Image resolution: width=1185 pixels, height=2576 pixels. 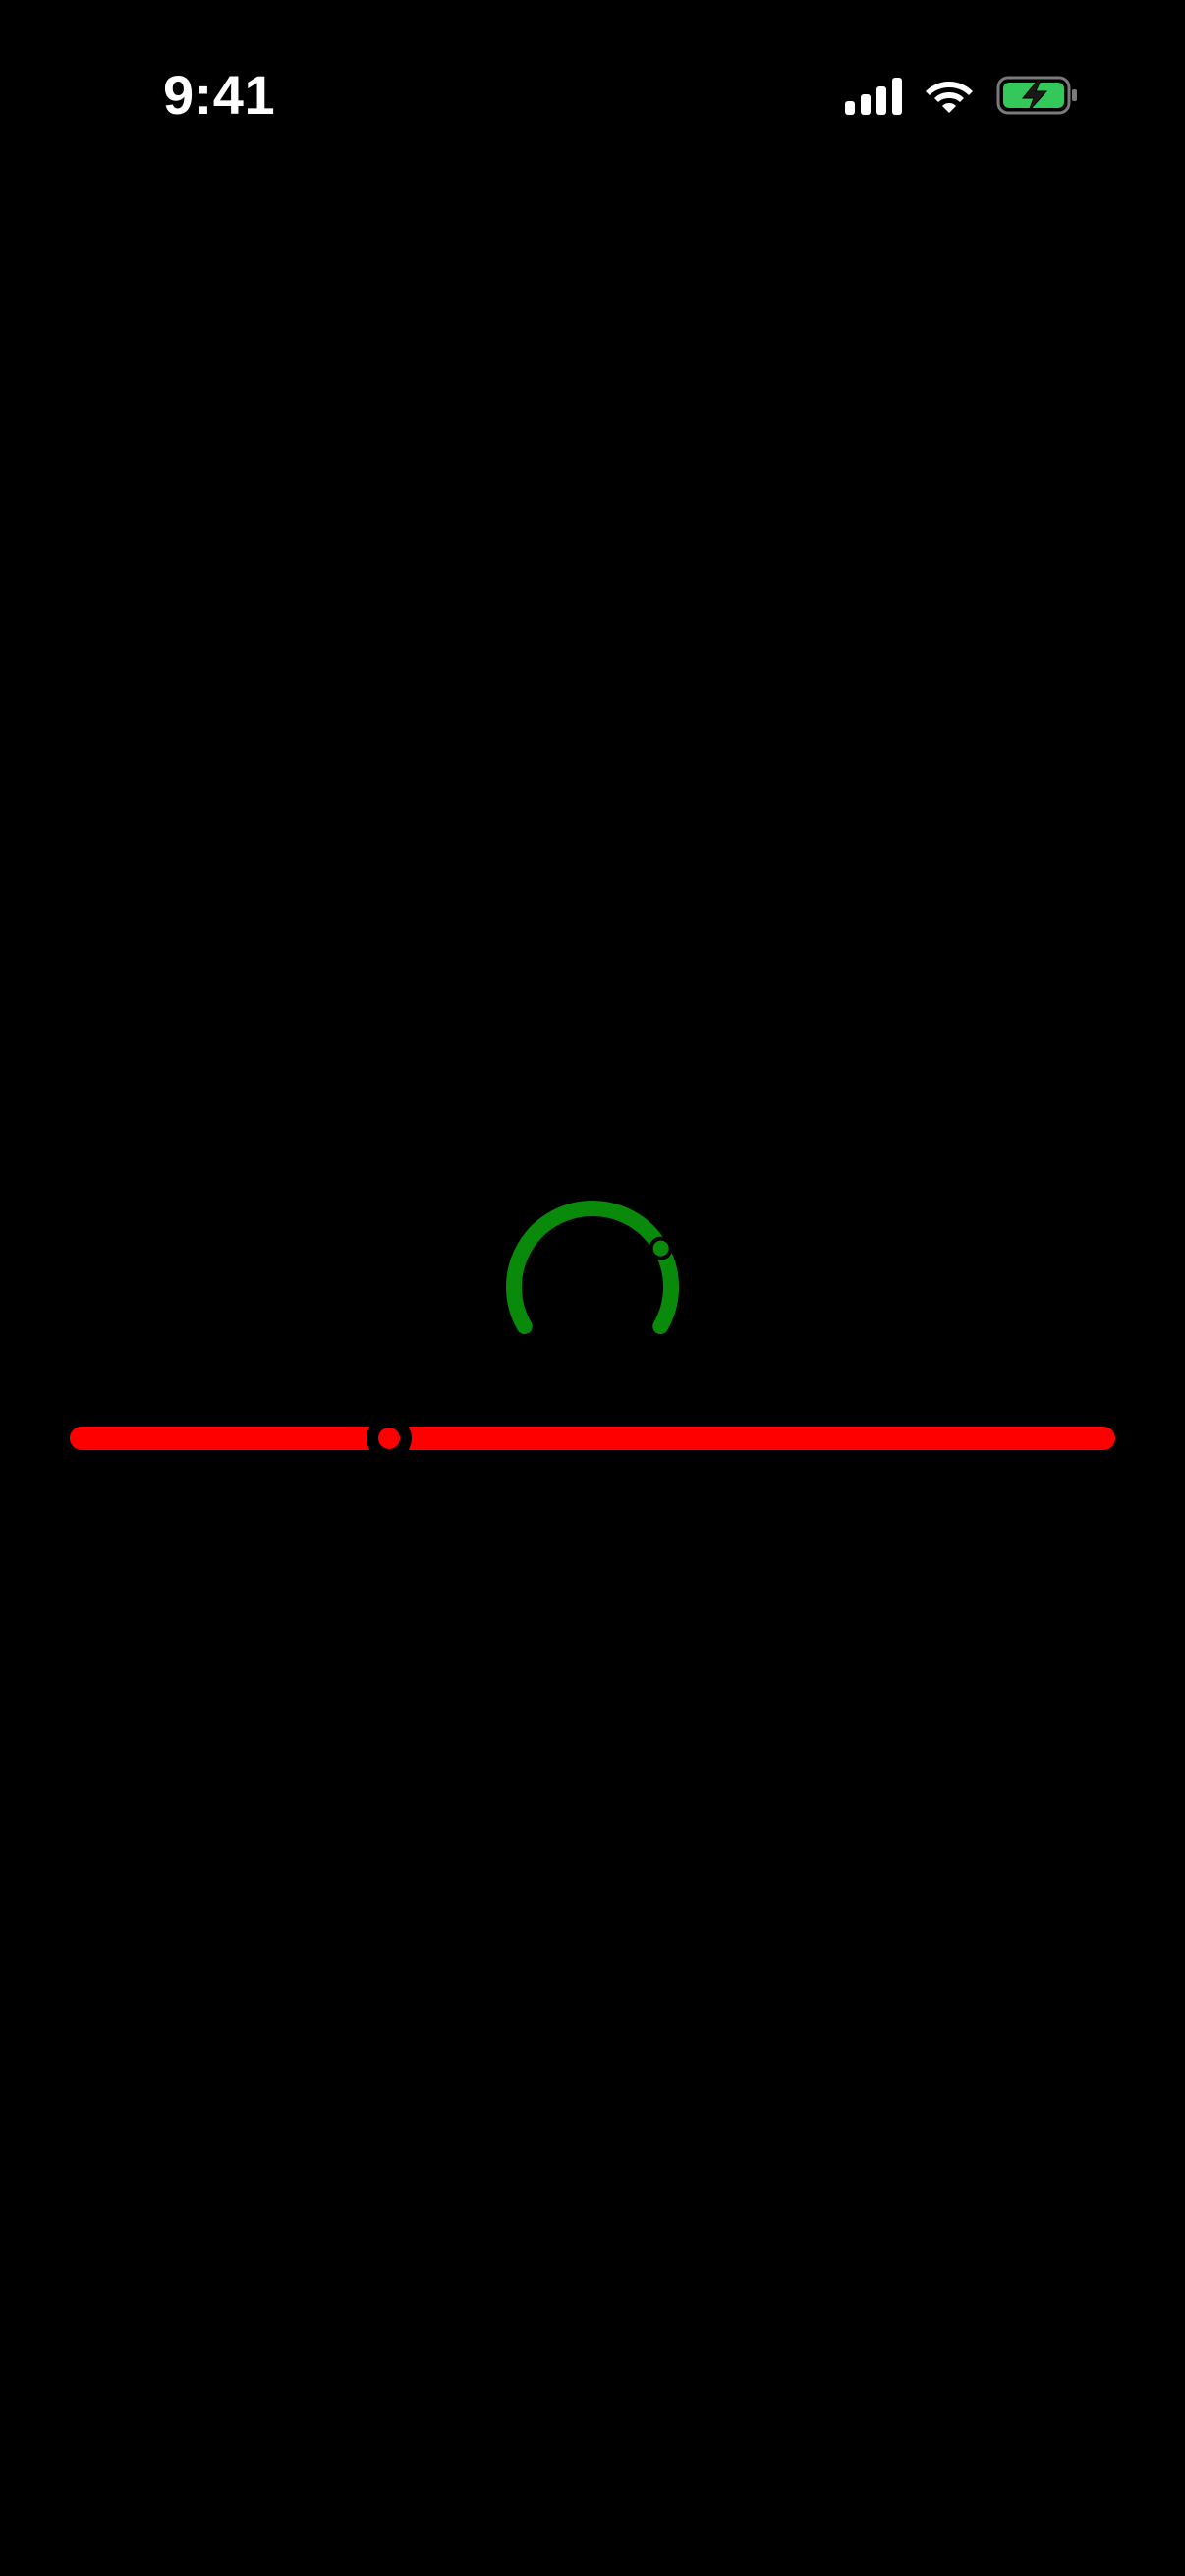 I want to click on progress-arc, so click(x=592, y=1267).